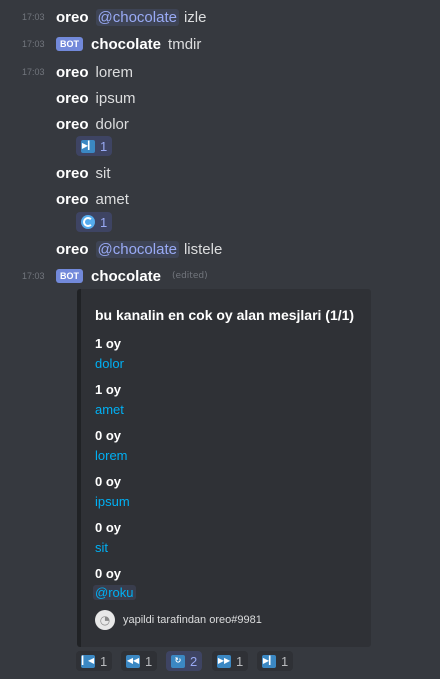 The width and height of the screenshot is (440, 679). What do you see at coordinates (195, 17) in the screenshot?
I see `message-text: izle` at bounding box center [195, 17].